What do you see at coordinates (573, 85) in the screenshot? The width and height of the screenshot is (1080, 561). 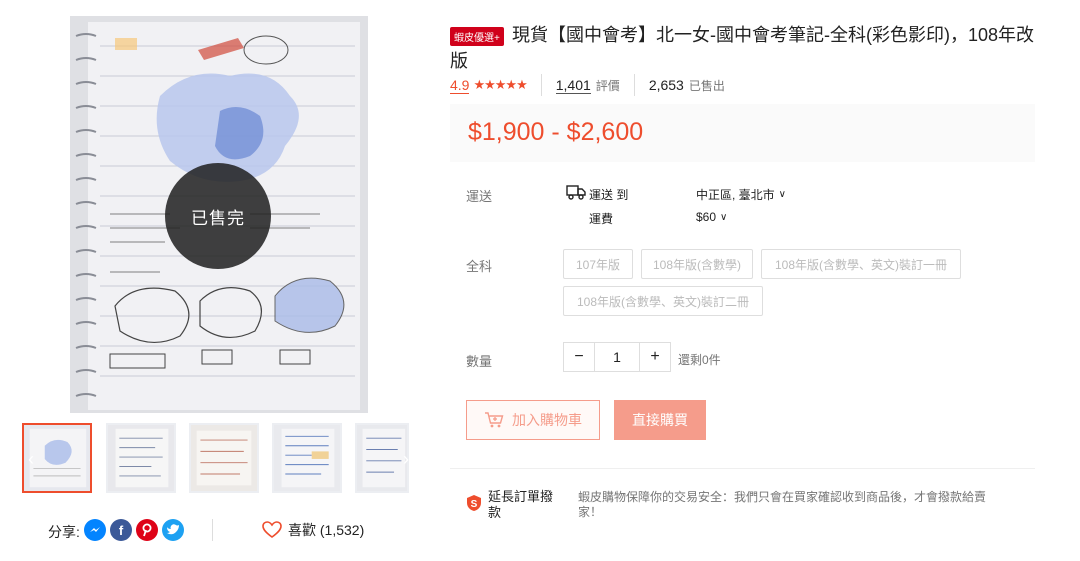 I see `review-count: 1,401` at bounding box center [573, 85].